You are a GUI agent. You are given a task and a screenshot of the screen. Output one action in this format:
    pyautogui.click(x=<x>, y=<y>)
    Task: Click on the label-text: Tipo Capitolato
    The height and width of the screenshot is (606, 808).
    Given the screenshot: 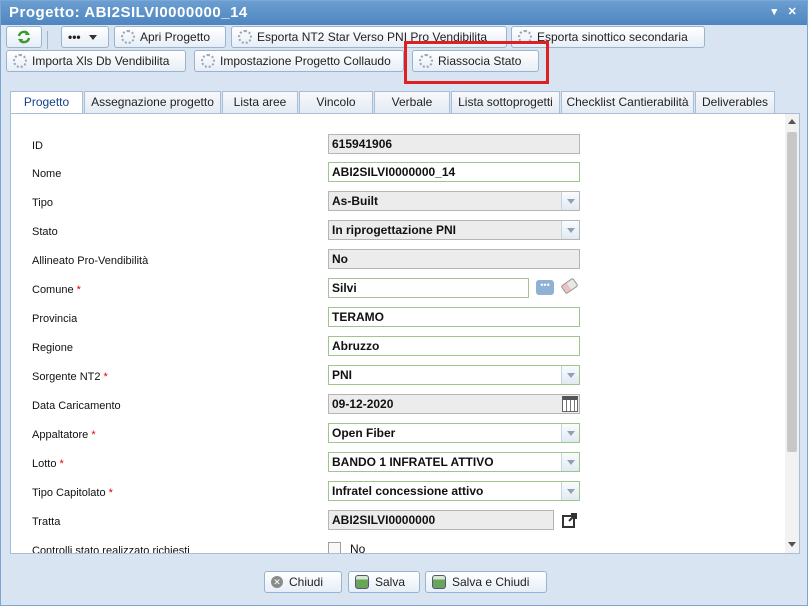 What is the action you would take?
    pyautogui.click(x=69, y=493)
    